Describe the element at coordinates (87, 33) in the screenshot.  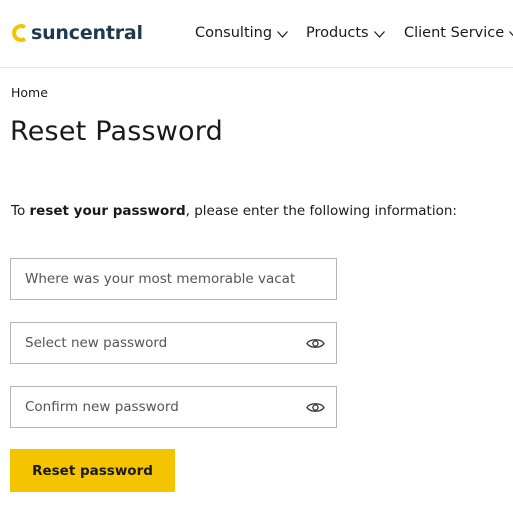
I see `brand-name: suncentral` at that location.